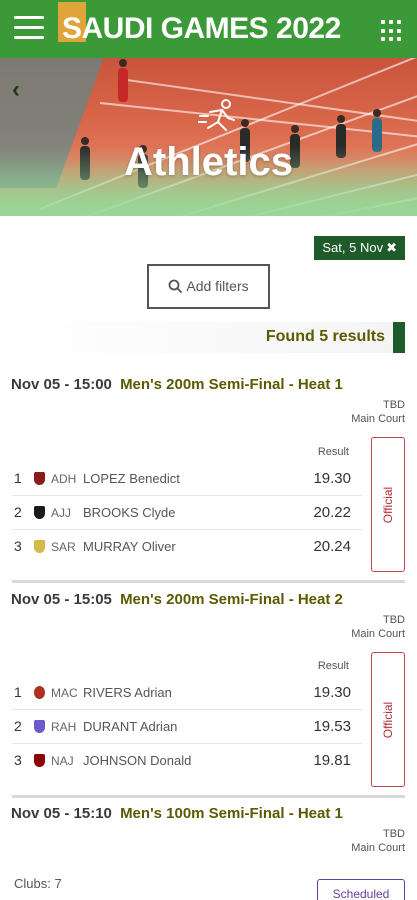 This screenshot has width=417, height=900. Describe the element at coordinates (38, 883) in the screenshot. I see `clubs-count: Clubs: 7` at that location.